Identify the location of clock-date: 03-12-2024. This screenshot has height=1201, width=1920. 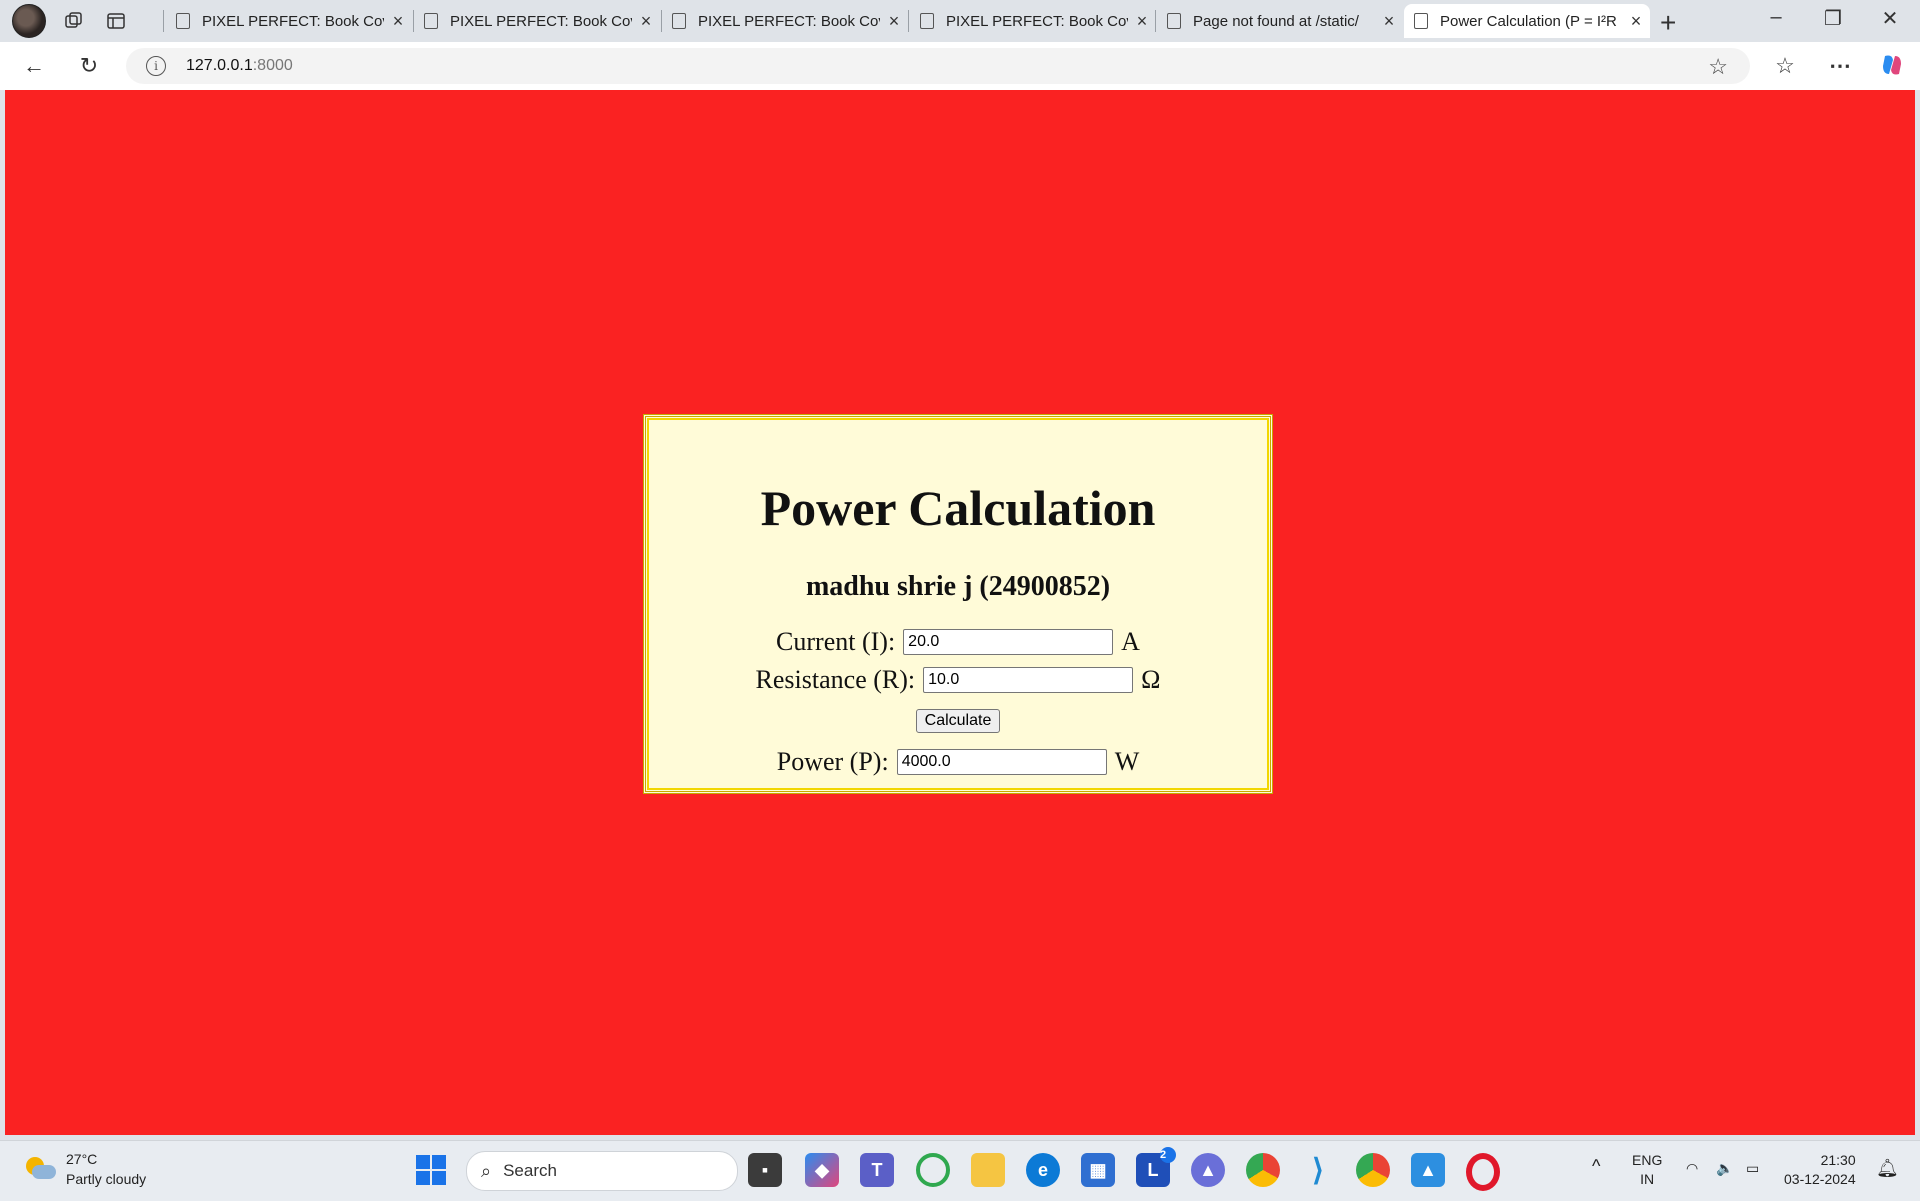
(1820, 1179).